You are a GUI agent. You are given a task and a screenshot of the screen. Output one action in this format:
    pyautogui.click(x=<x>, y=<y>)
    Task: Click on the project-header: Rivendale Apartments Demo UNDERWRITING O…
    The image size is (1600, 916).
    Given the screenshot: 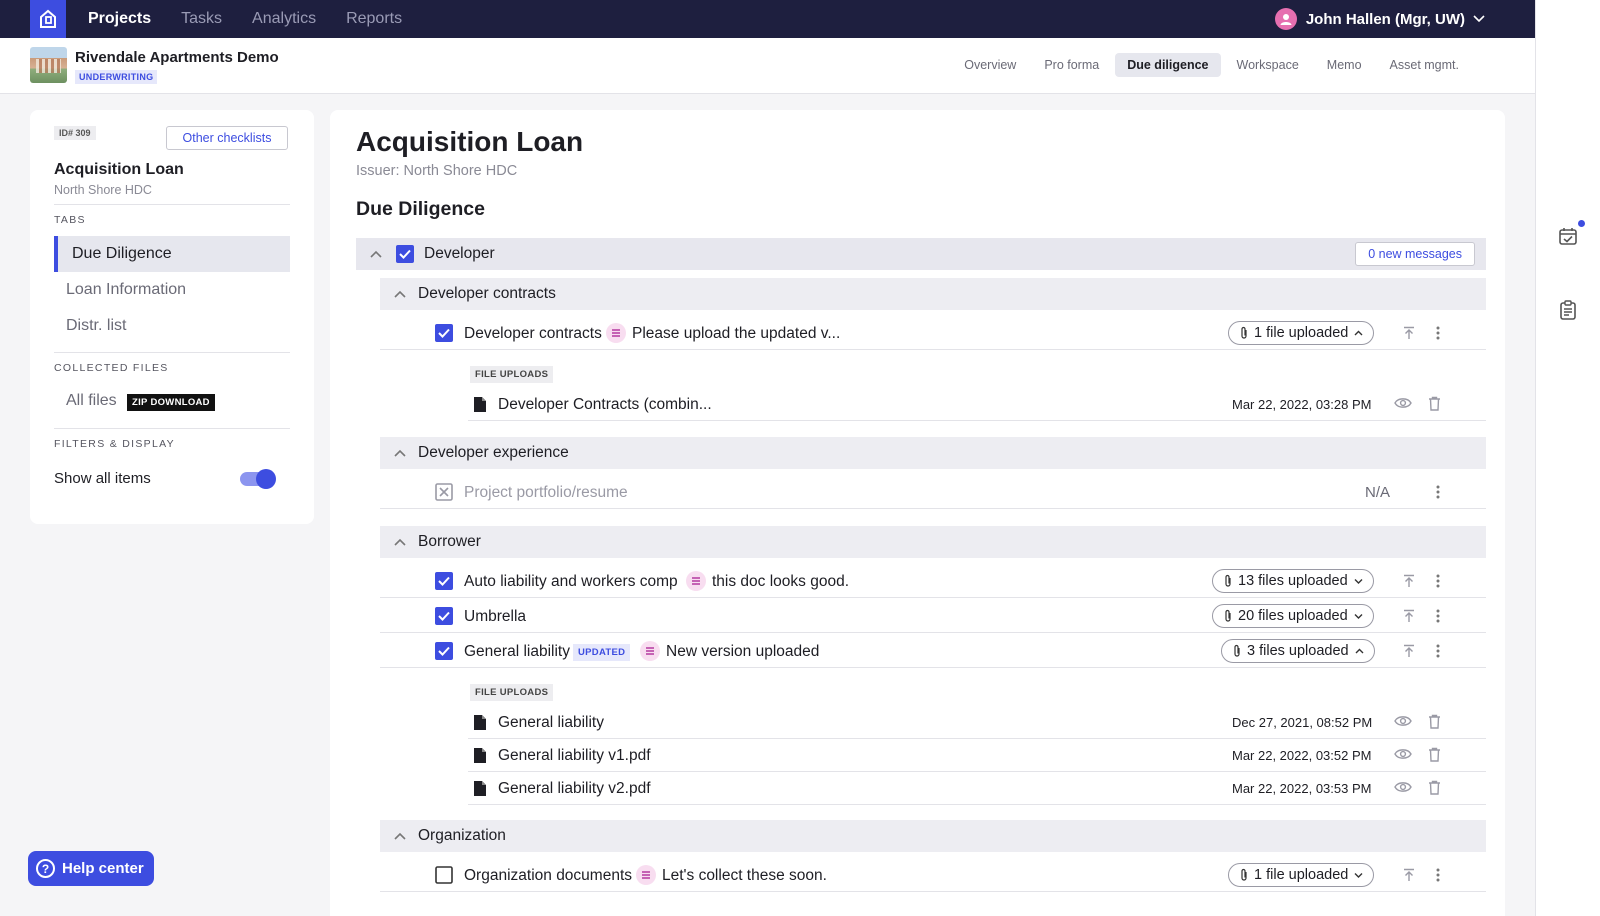 What is the action you would take?
    pyautogui.click(x=767, y=66)
    